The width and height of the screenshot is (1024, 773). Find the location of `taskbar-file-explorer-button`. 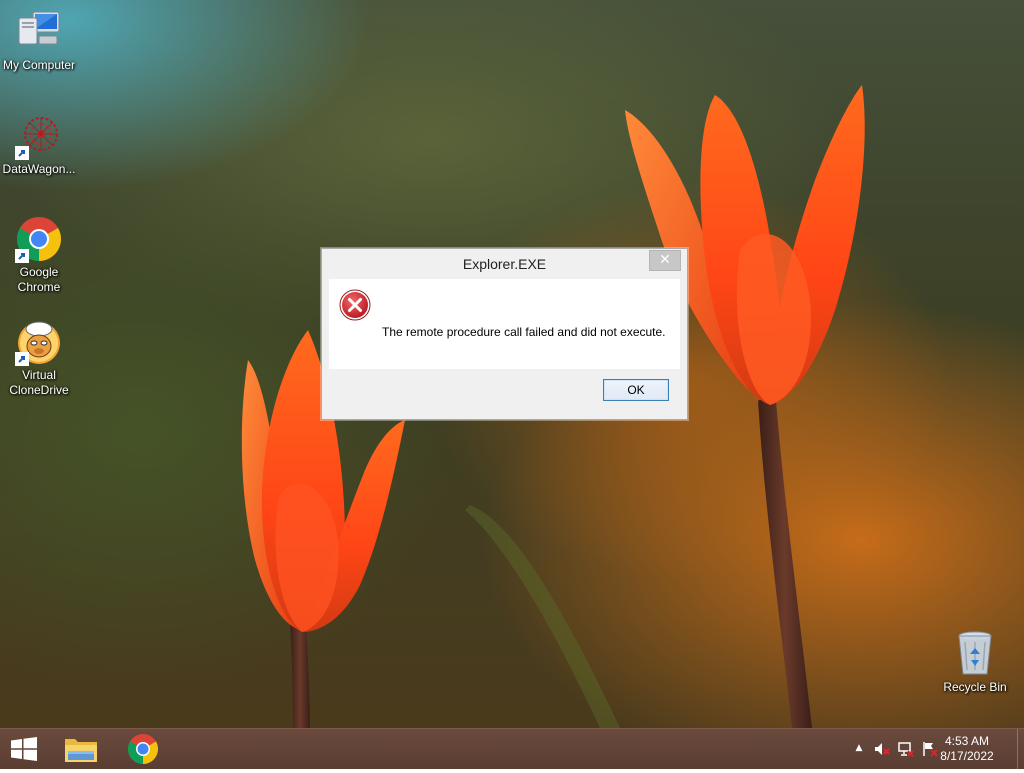

taskbar-file-explorer-button is located at coordinates (81, 749).